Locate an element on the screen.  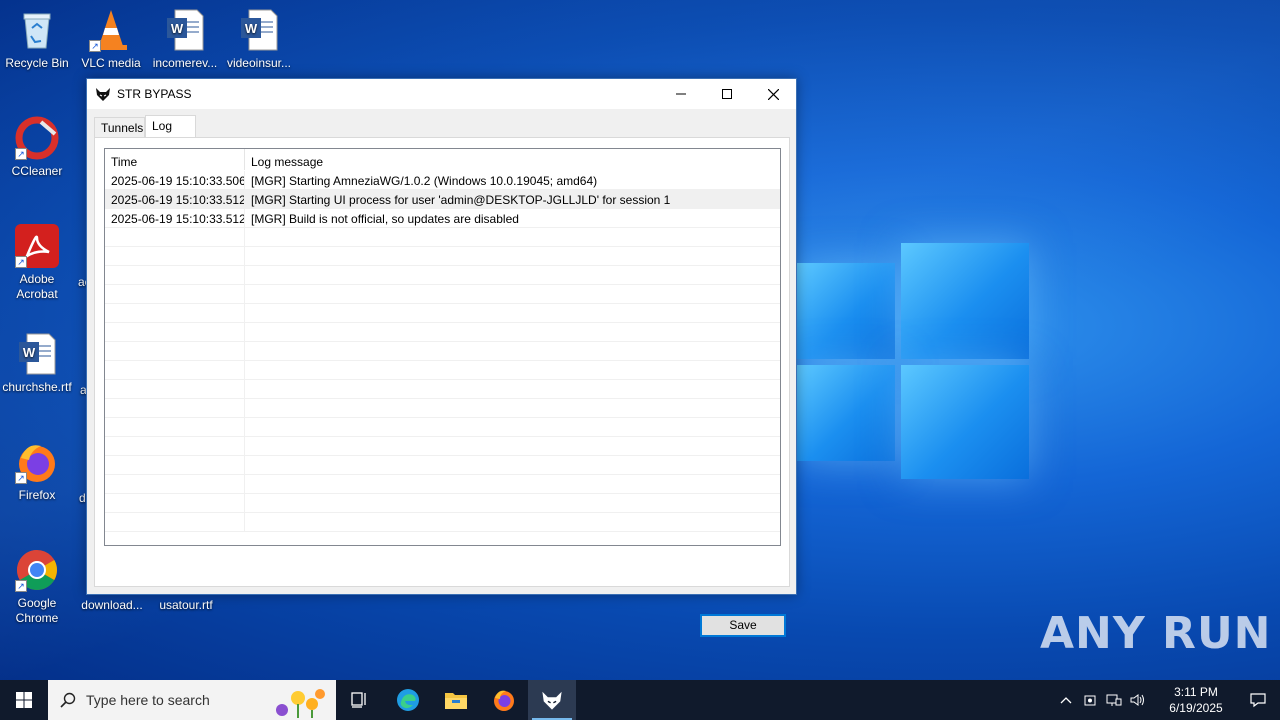
taskbar-edge is located at coordinates (408, 700).